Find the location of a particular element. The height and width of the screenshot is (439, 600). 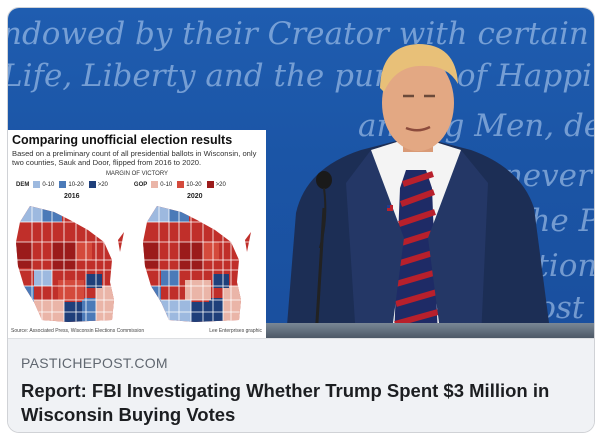

lectern is located at coordinates (430, 330).